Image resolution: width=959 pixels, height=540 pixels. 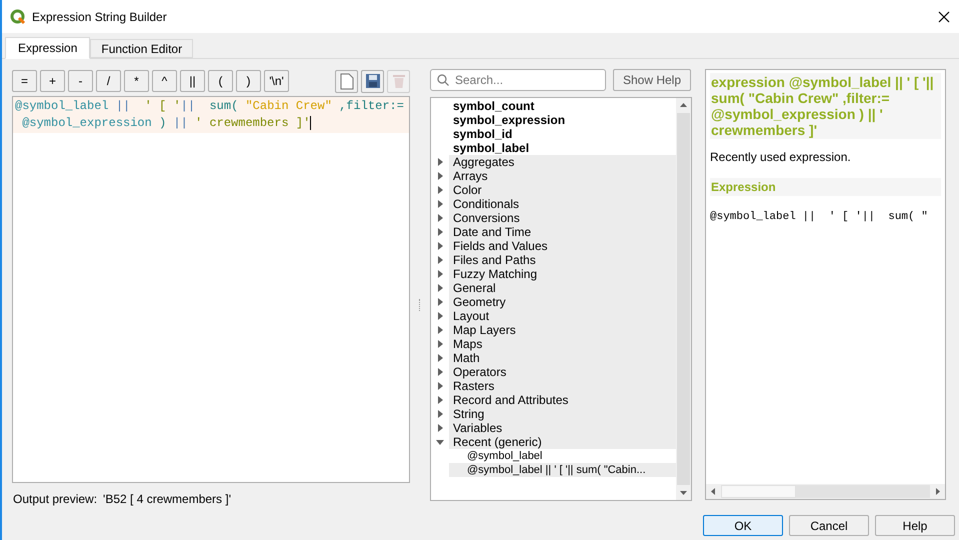 What do you see at coordinates (192, 81) in the screenshot?
I see `operator-button: ||` at bounding box center [192, 81].